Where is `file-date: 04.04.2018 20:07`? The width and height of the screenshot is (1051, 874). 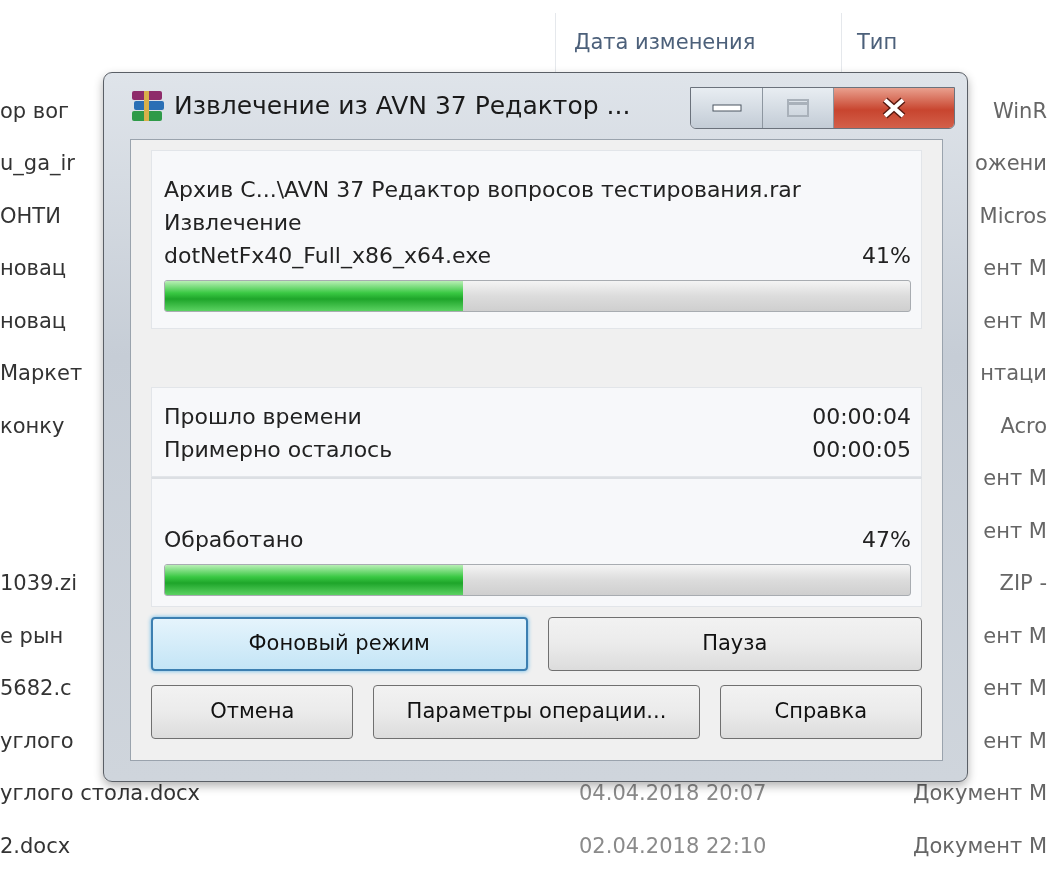
file-date: 04.04.2018 20:07 is located at coordinates (673, 793).